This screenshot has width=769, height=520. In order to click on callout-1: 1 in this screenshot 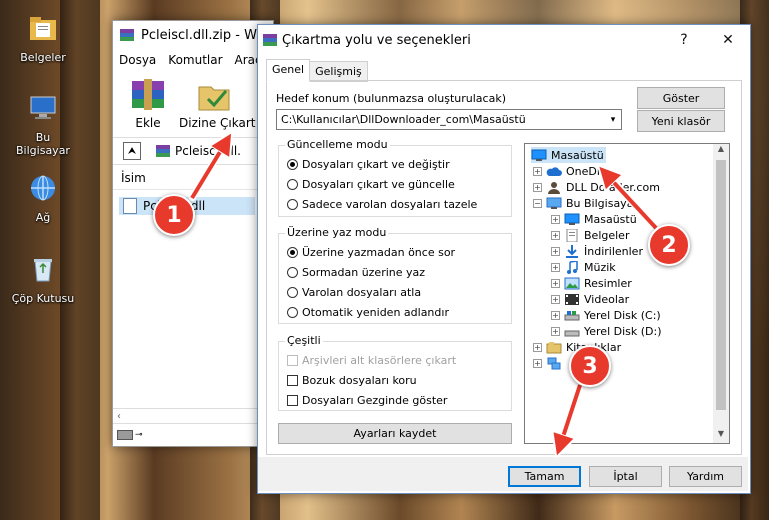, I will do `click(174, 215)`.